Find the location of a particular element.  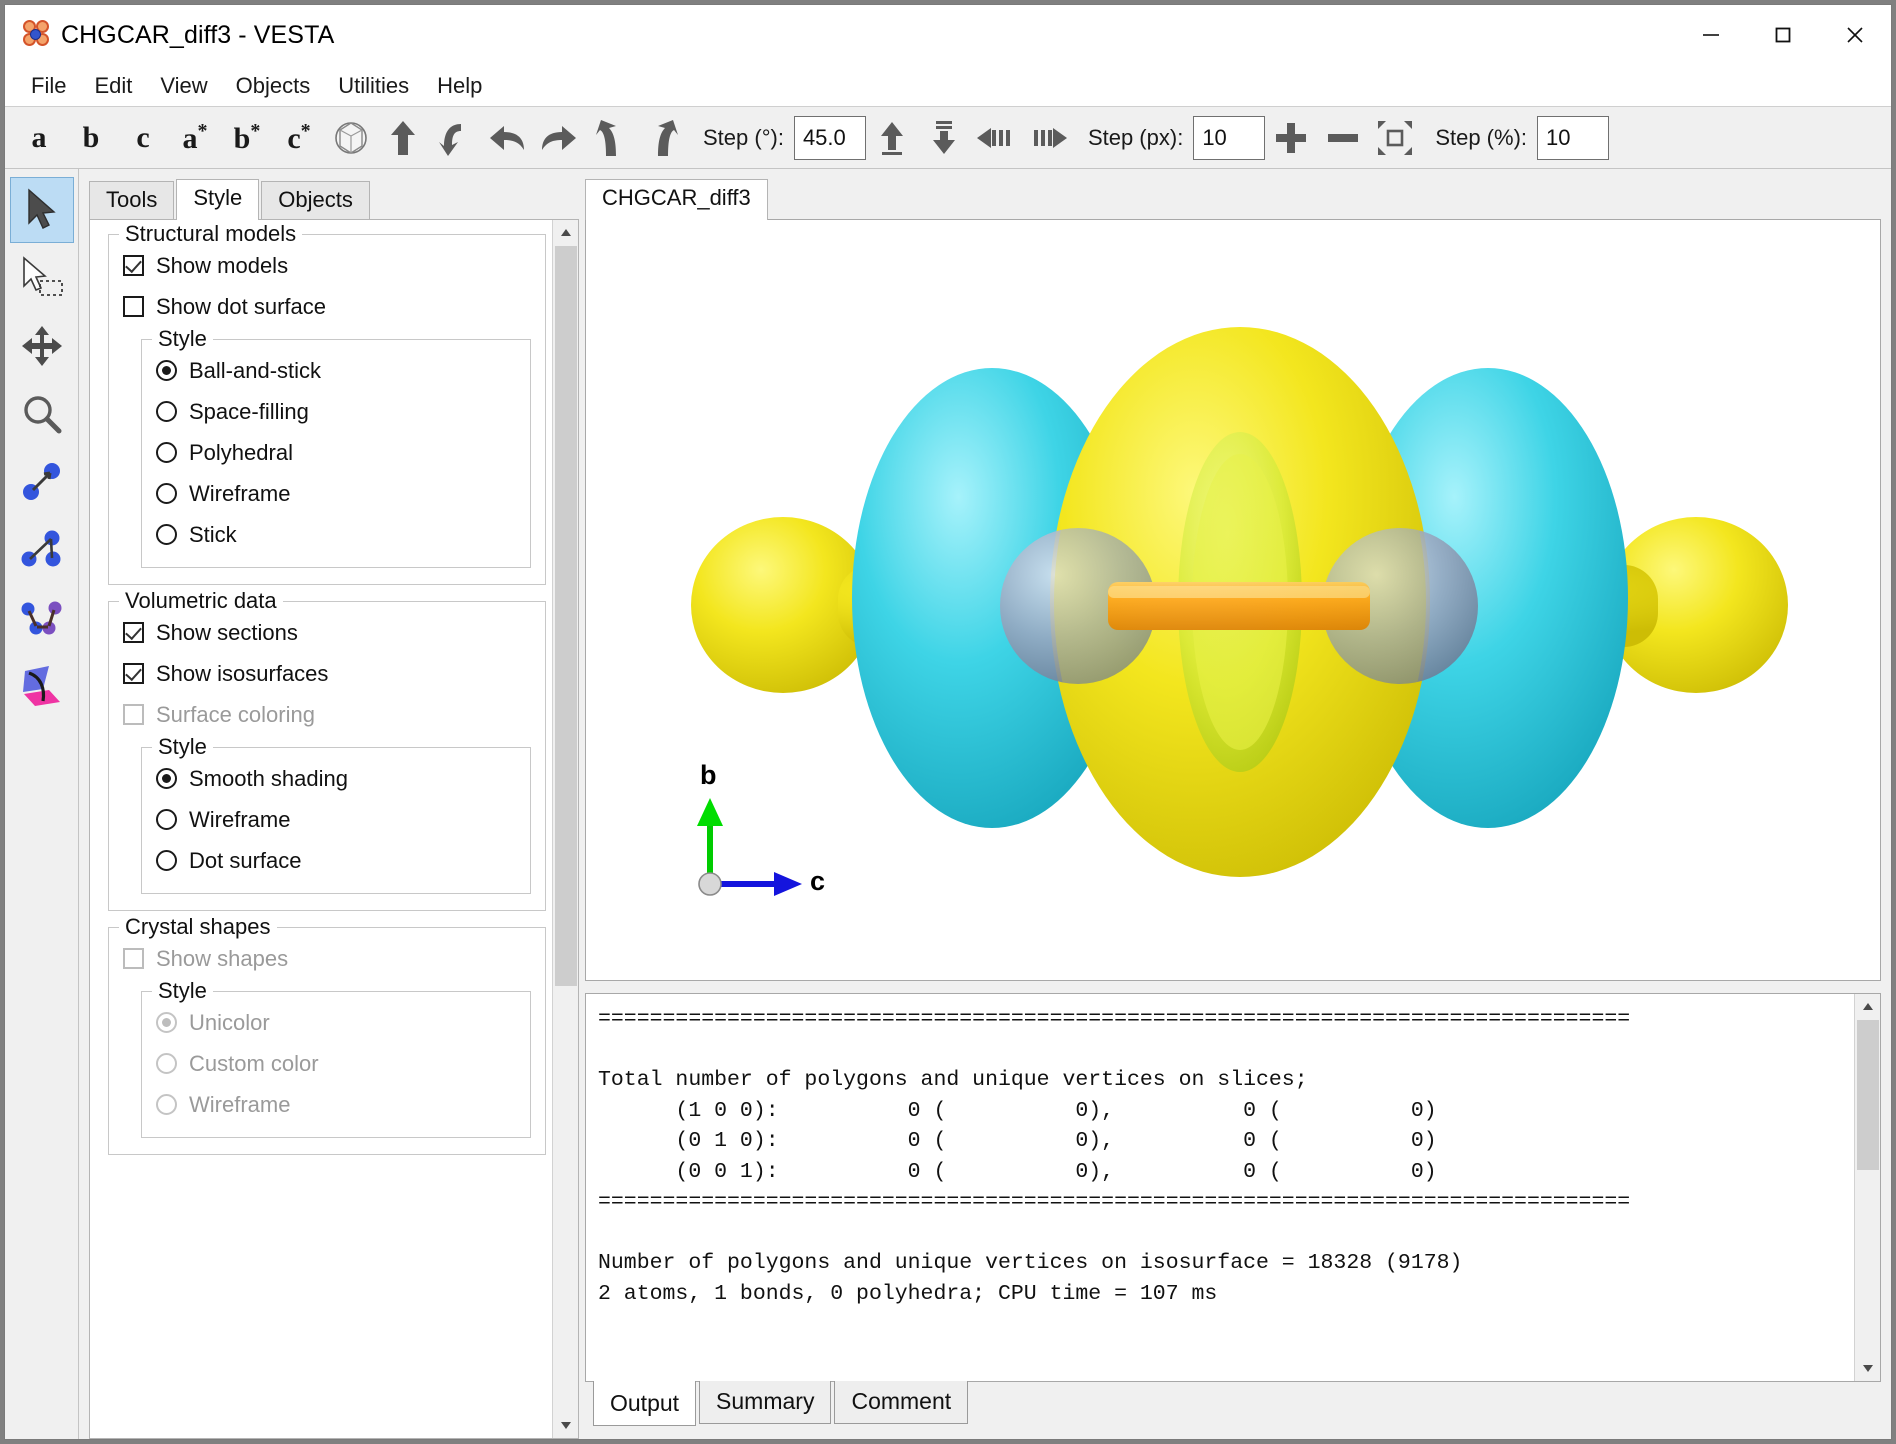

style-panel-scrollbar is located at coordinates (565, 829).